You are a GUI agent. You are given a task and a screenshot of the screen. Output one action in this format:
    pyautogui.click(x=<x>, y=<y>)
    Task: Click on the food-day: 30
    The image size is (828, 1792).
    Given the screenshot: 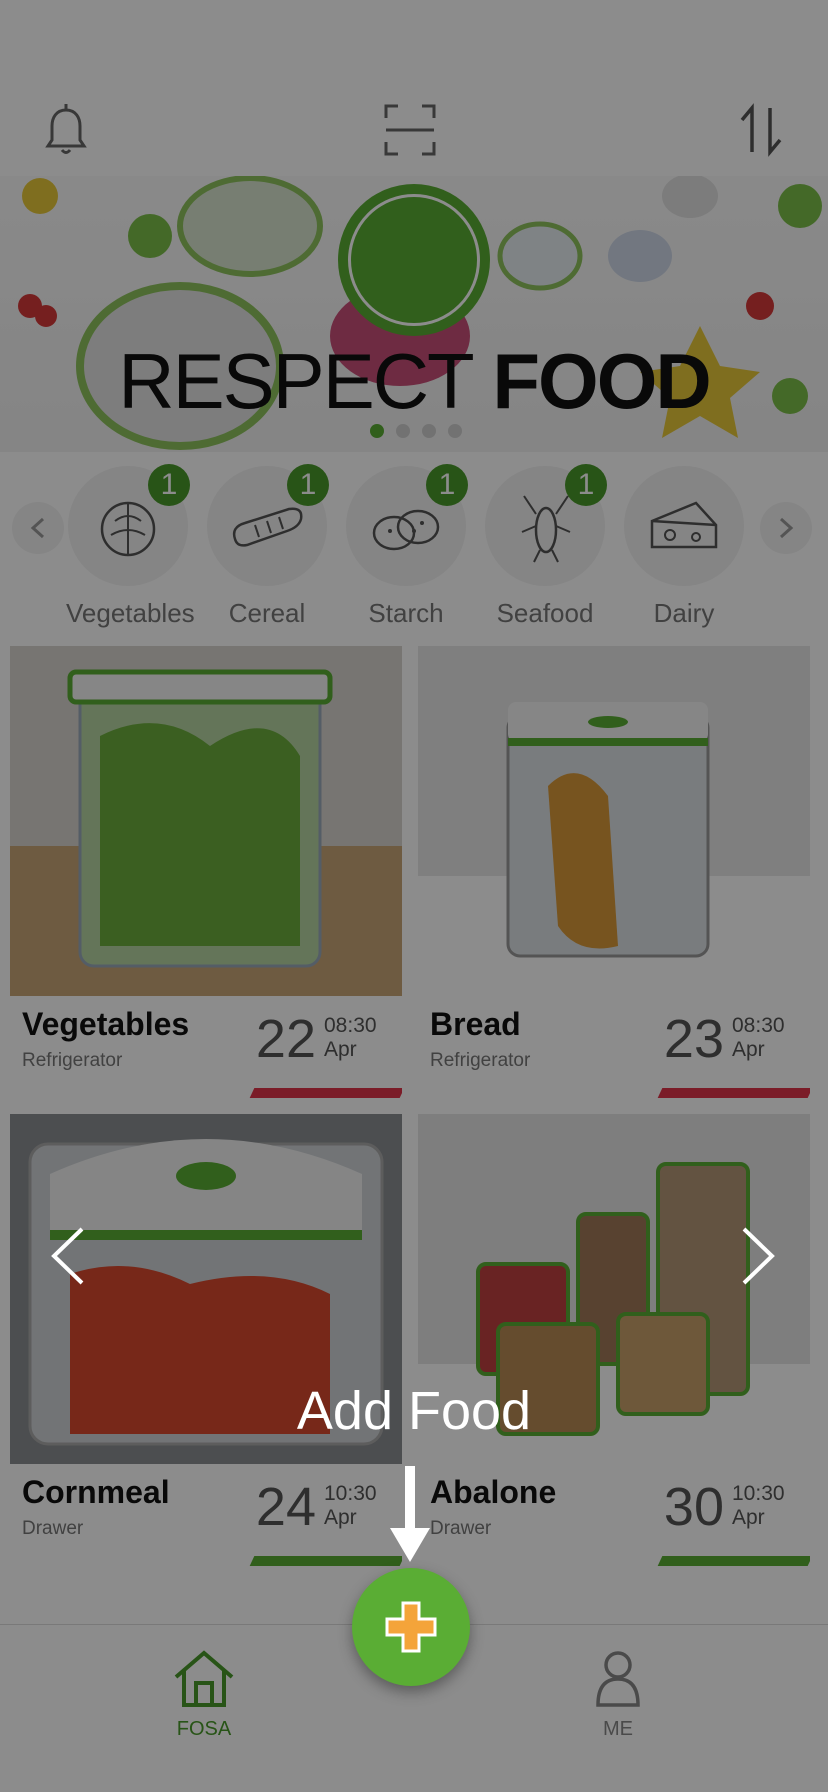 What is the action you would take?
    pyautogui.click(x=693, y=1507)
    